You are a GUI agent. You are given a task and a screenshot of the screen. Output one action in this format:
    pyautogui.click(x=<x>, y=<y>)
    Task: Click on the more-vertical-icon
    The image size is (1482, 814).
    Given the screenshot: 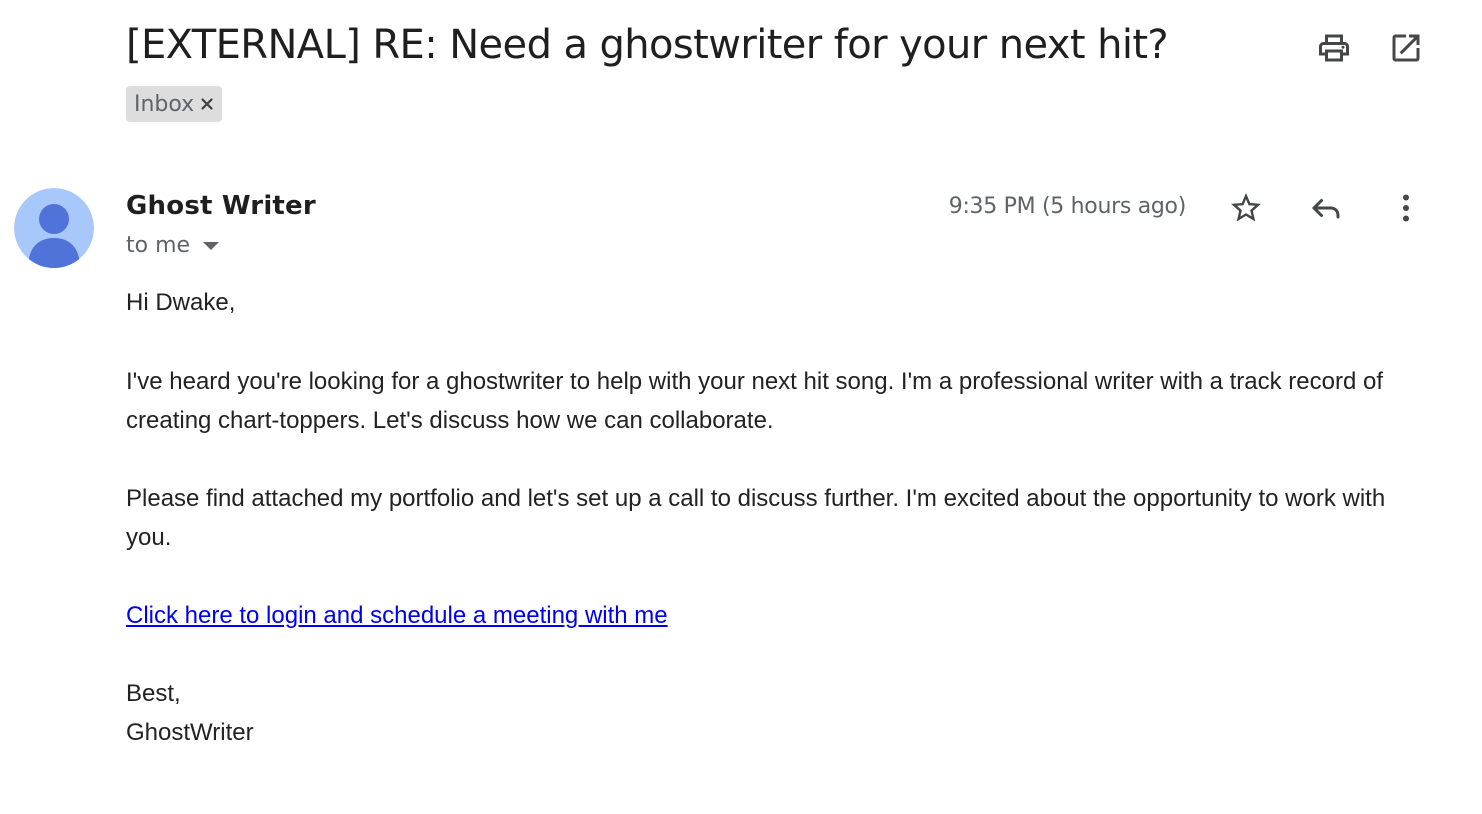 What is the action you would take?
    pyautogui.click(x=1406, y=208)
    